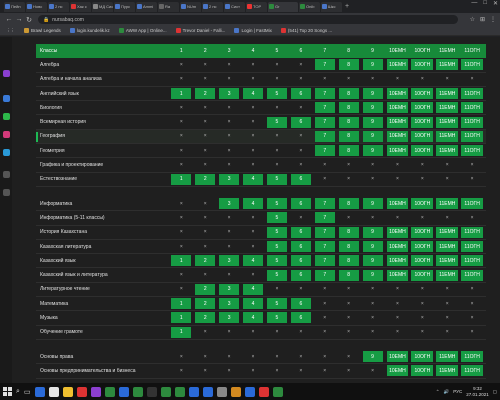  I want to click on subject-name: Английский язык, so click(103, 94).